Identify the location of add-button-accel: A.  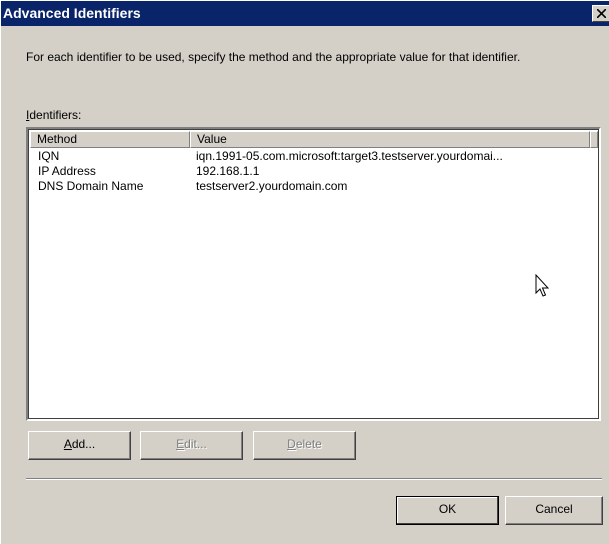
(67, 444).